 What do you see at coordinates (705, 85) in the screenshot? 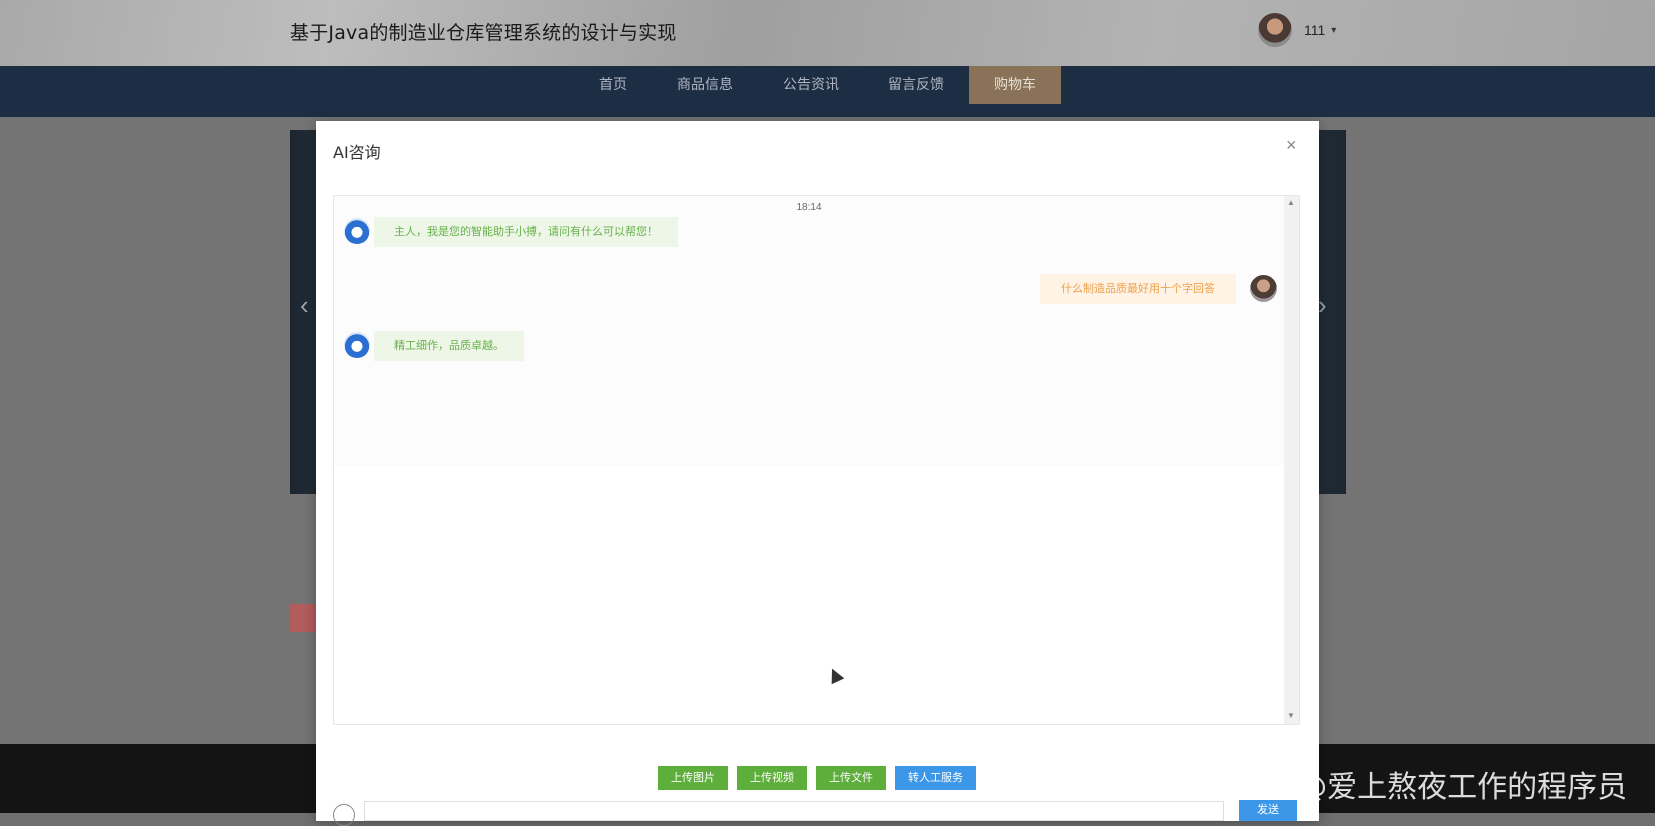
I see `nav-item-products: 商品信息` at bounding box center [705, 85].